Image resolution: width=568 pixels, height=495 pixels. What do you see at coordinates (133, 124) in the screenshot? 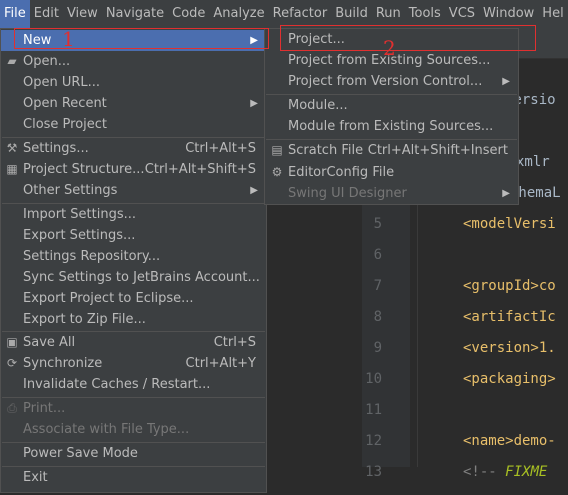
I see `menu-item-close-project: Close Project` at bounding box center [133, 124].